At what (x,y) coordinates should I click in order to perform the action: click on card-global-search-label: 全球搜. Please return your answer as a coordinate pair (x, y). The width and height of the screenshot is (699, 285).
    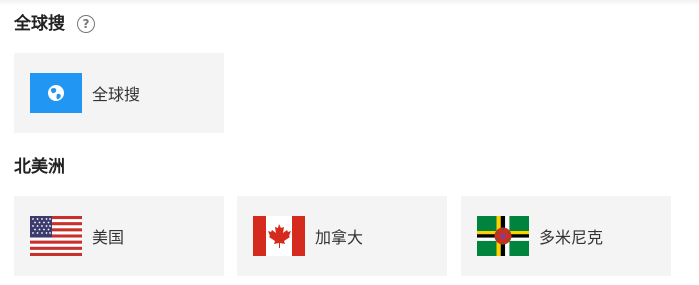
    Looking at the image, I should click on (116, 94).